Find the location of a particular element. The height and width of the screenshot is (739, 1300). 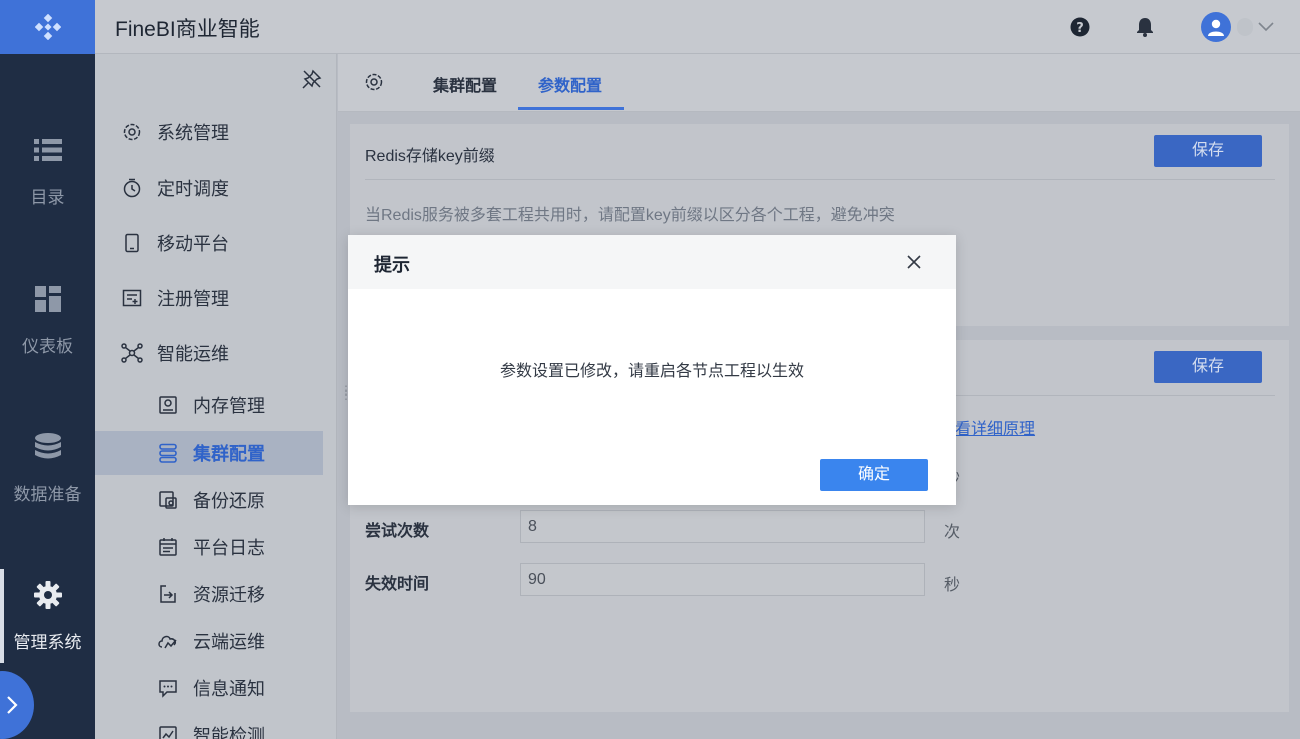

user-icon is located at coordinates (1216, 27).